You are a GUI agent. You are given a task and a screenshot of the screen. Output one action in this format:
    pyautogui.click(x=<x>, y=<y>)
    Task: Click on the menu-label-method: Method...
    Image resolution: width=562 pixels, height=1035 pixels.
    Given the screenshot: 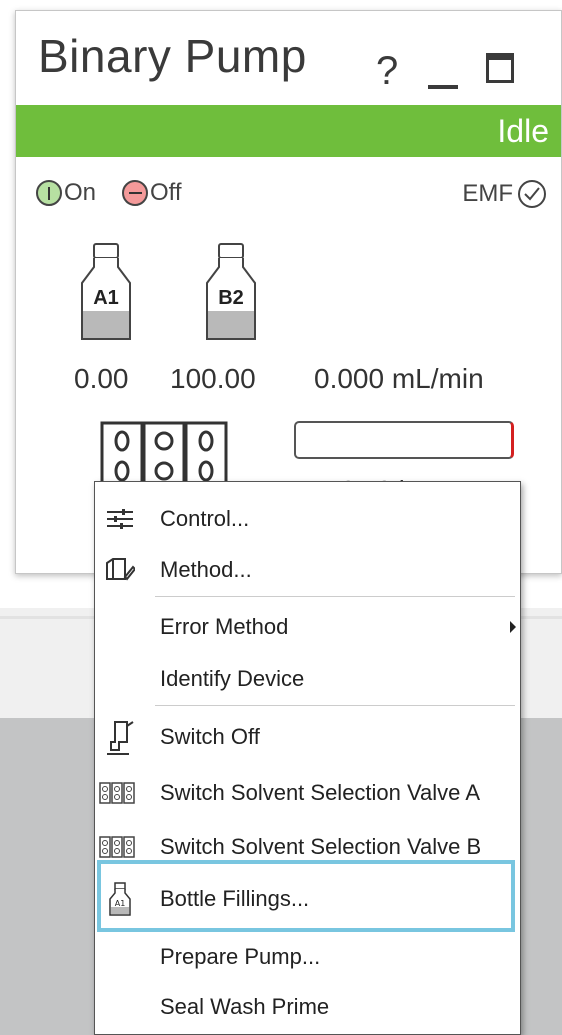 What is the action you would take?
    pyautogui.click(x=206, y=569)
    